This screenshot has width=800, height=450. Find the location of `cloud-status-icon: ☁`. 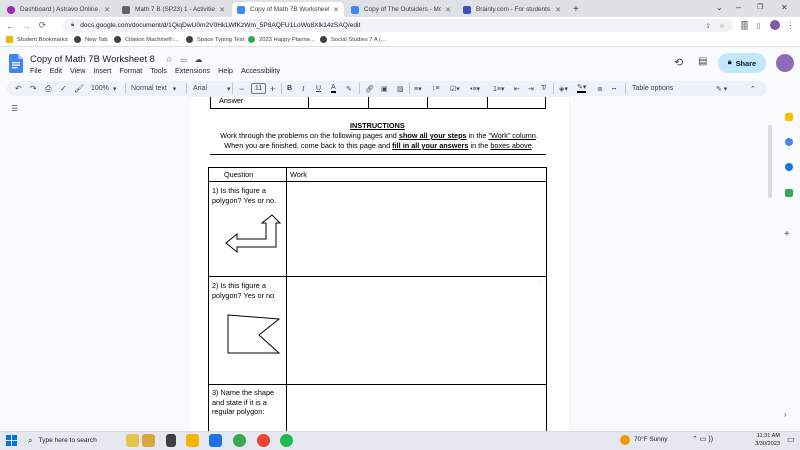

cloud-status-icon: ☁ is located at coordinates (199, 59).